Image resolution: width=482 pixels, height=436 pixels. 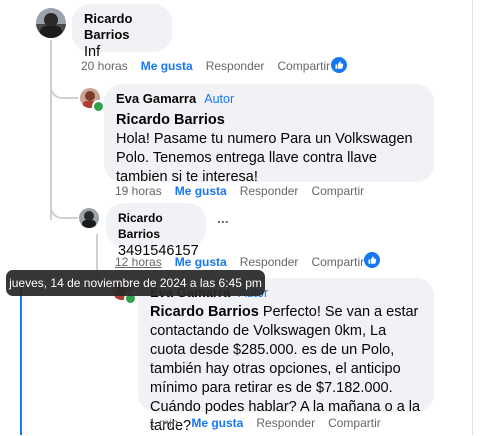 What do you see at coordinates (21, 359) in the screenshot?
I see `thread-line-active` at bounding box center [21, 359].